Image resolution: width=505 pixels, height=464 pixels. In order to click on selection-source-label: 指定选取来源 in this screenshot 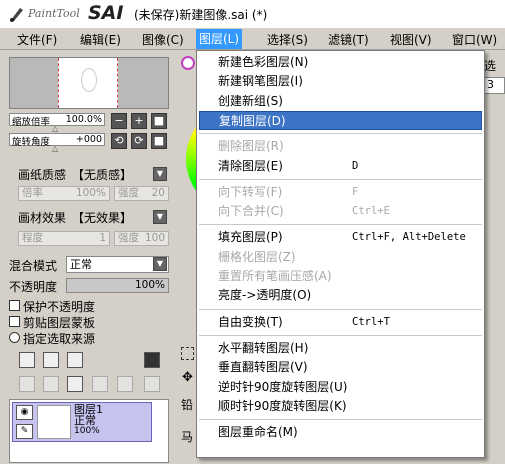, I will do `click(59, 339)`.